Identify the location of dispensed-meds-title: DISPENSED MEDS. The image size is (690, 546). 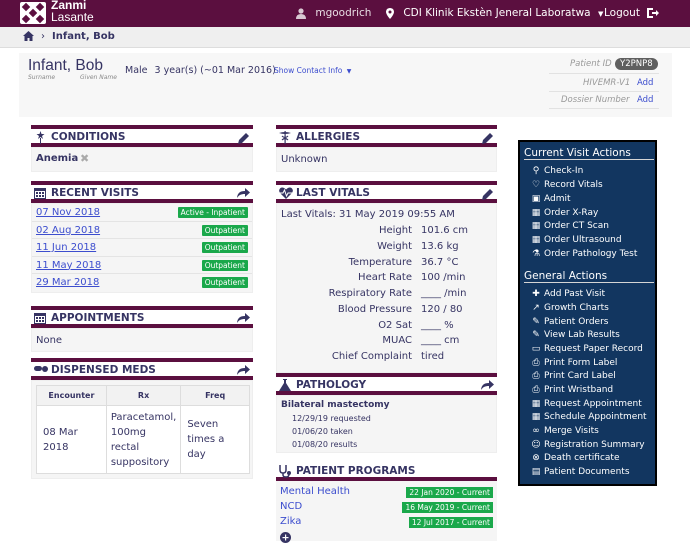
(103, 370).